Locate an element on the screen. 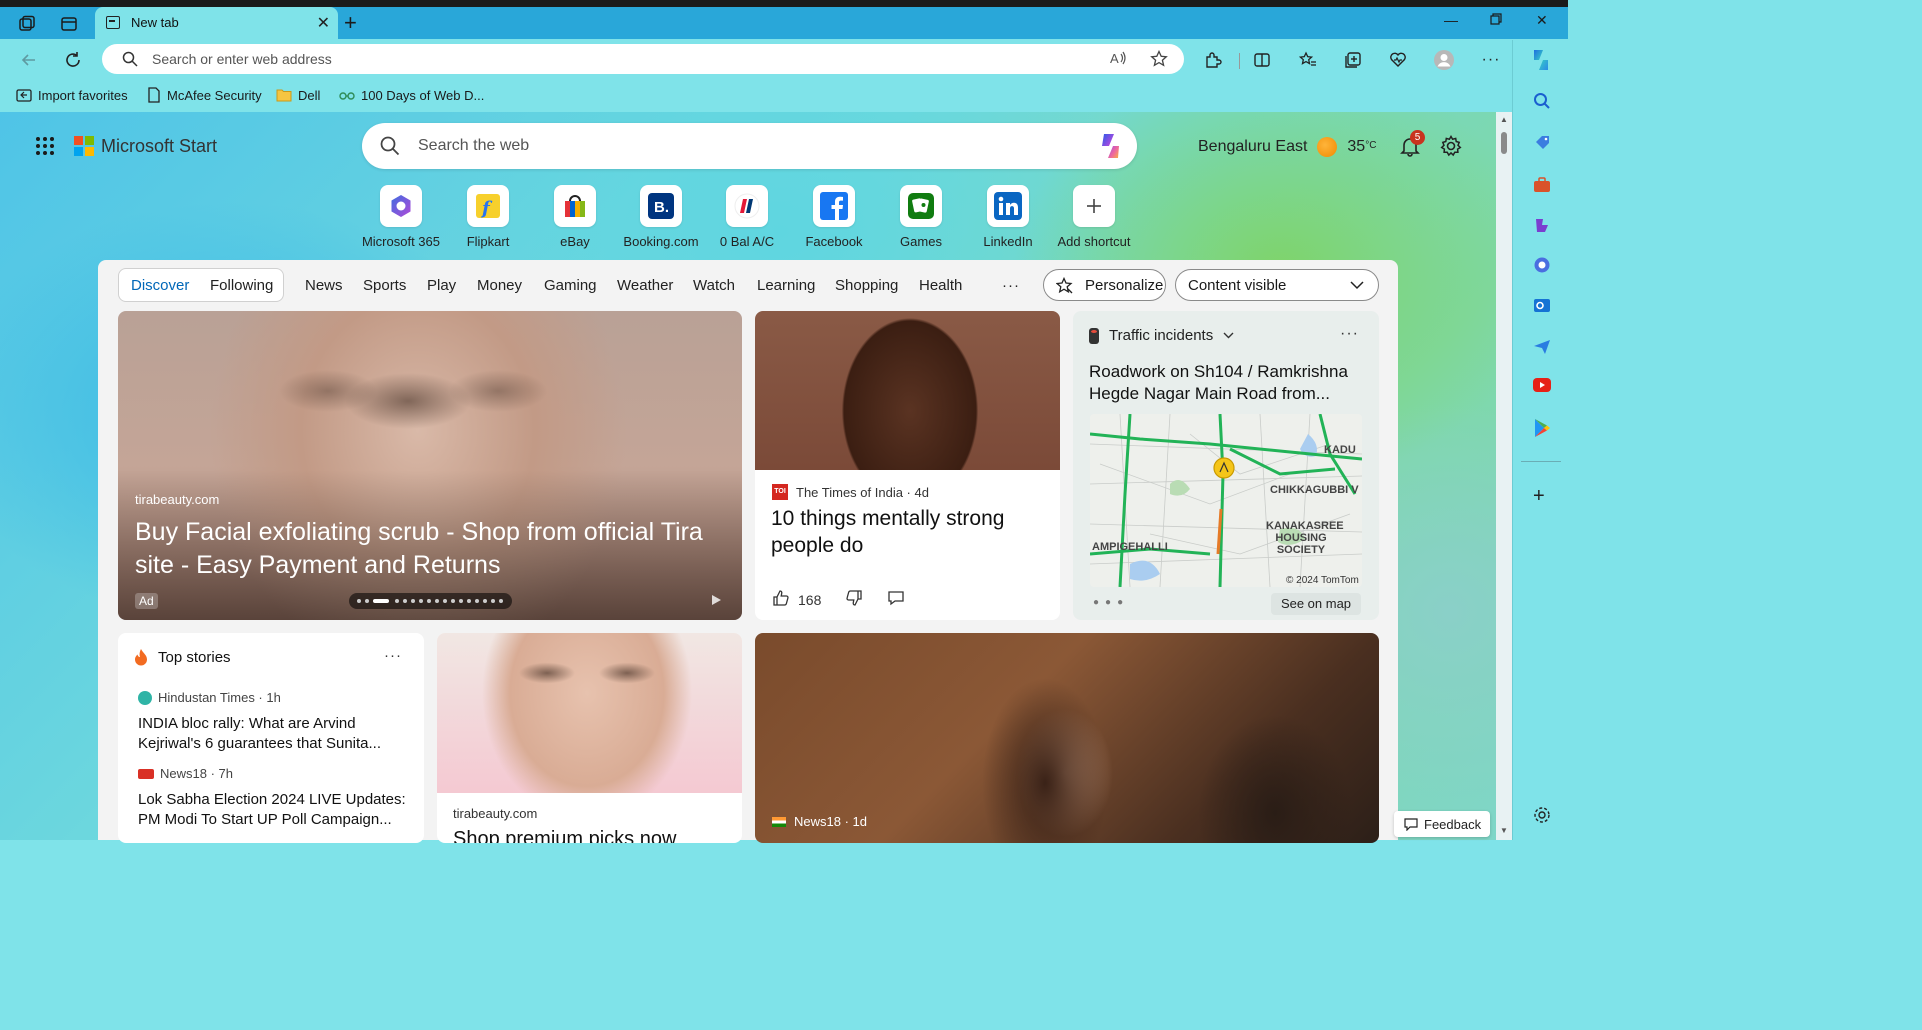 The image size is (1922, 1030). tab-actions-icon is located at coordinates (69, 24).